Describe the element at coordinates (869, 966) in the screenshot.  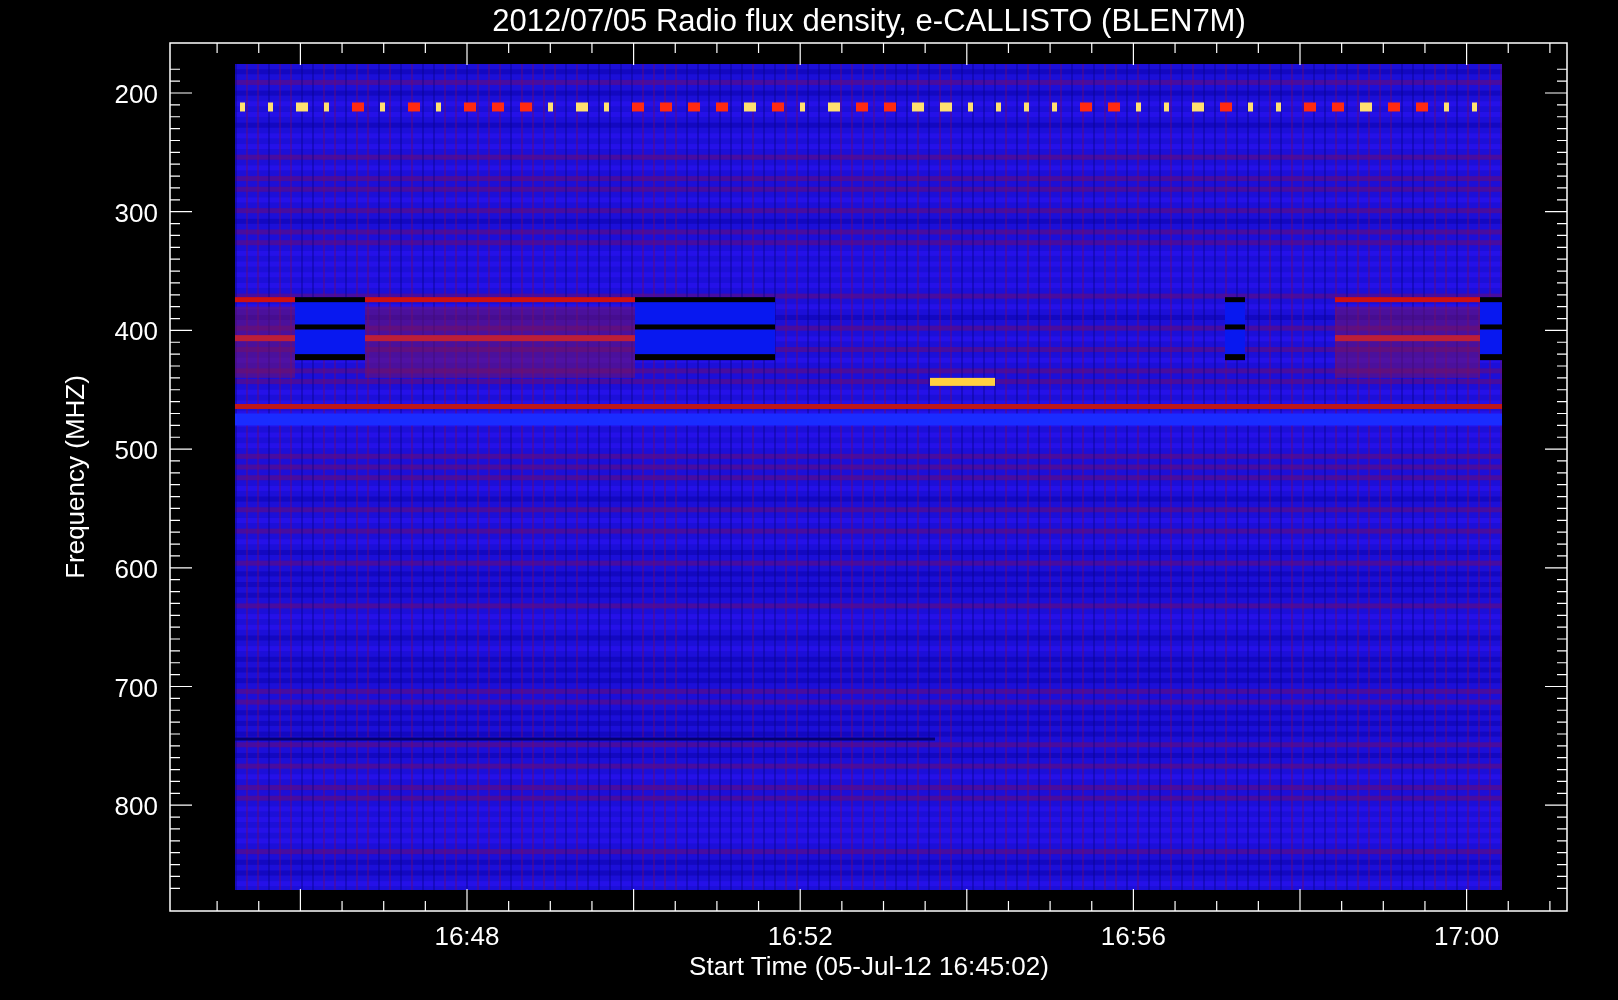
I see `x-axis-label: Start Time (05-Jul-12 16:45:02)` at that location.